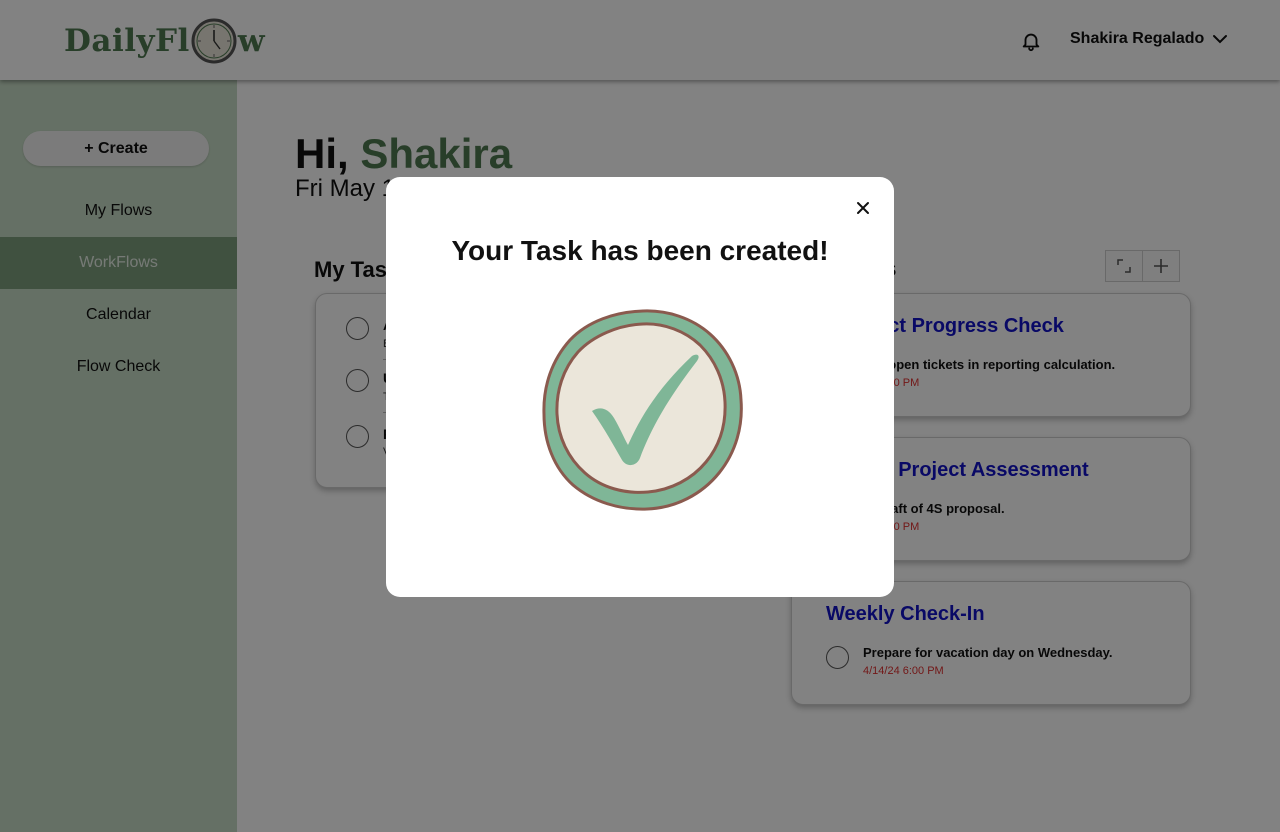 Image resolution: width=1280 pixels, height=832 pixels. What do you see at coordinates (863, 208) in the screenshot?
I see `close-icon` at bounding box center [863, 208].